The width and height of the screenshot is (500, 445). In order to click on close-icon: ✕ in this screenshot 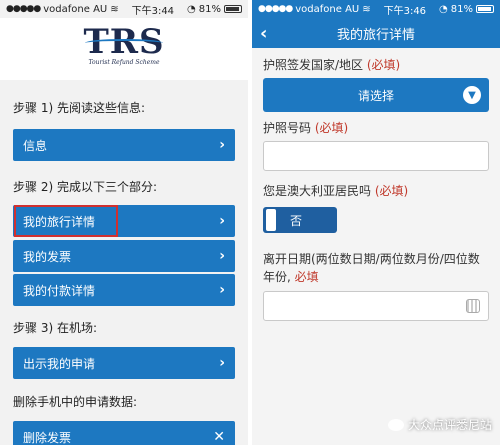, I will do `click(219, 437)`.